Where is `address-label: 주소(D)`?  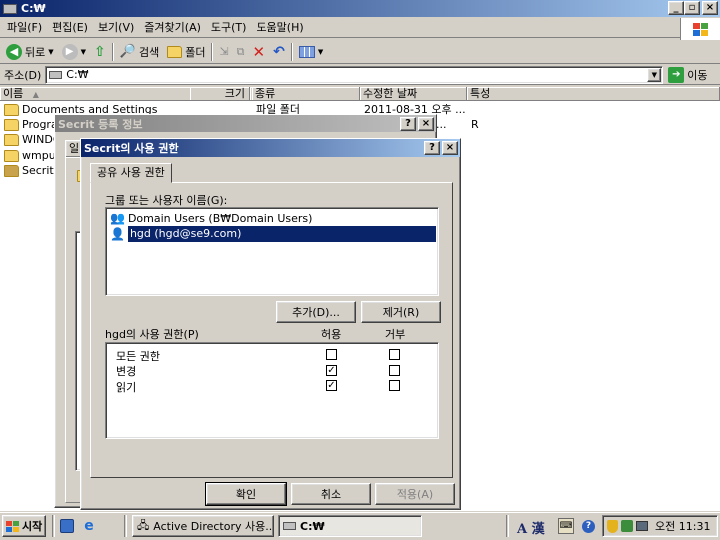 address-label: 주소(D) is located at coordinates (23, 75).